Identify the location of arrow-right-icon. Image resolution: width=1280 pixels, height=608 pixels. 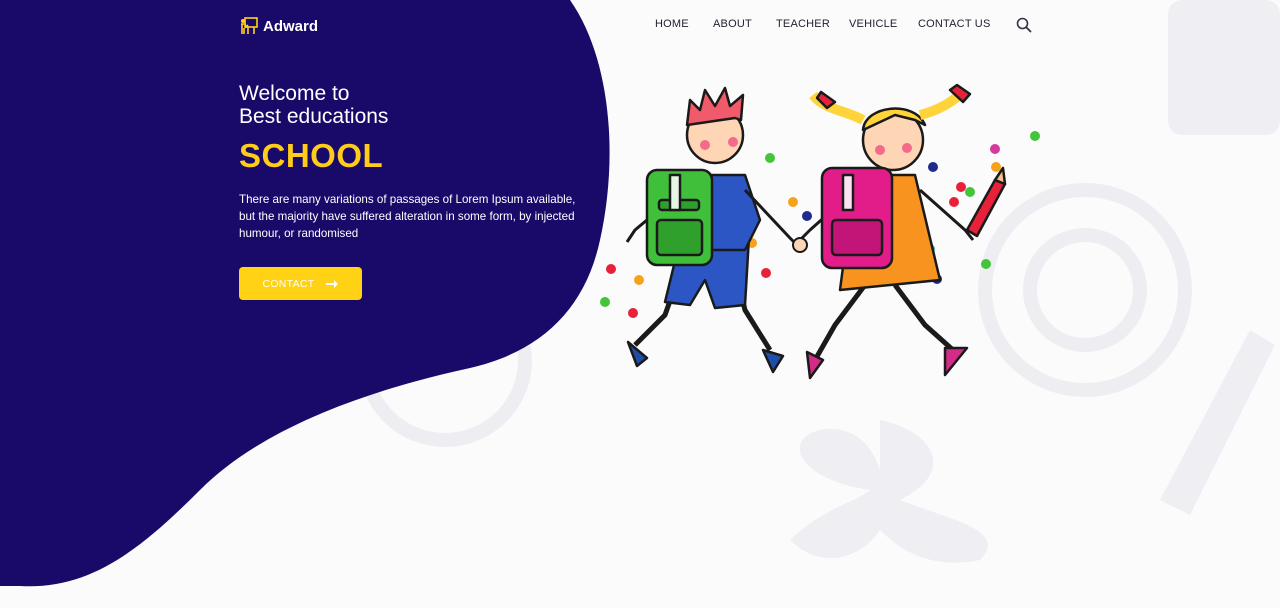
(331, 283).